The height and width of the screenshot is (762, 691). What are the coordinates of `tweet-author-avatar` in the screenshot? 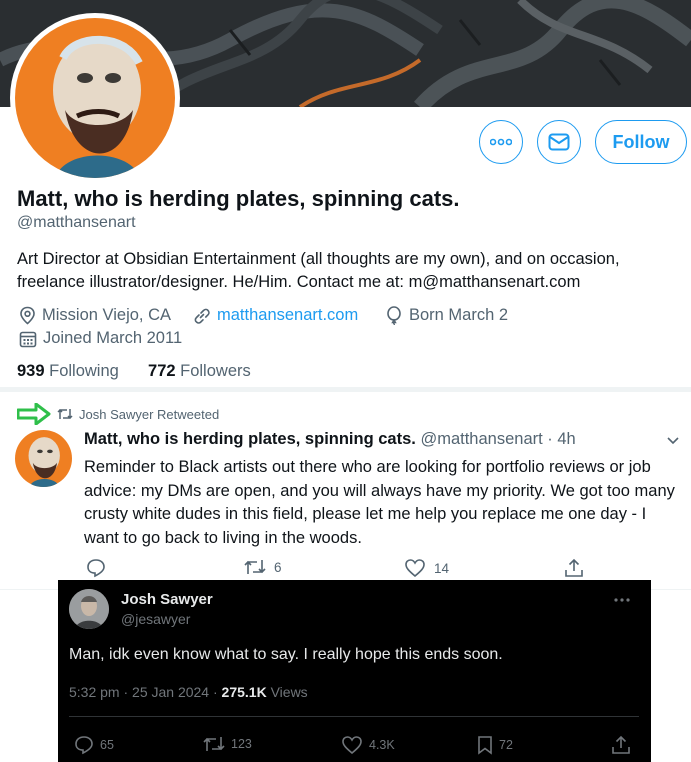 It's located at (43, 458).